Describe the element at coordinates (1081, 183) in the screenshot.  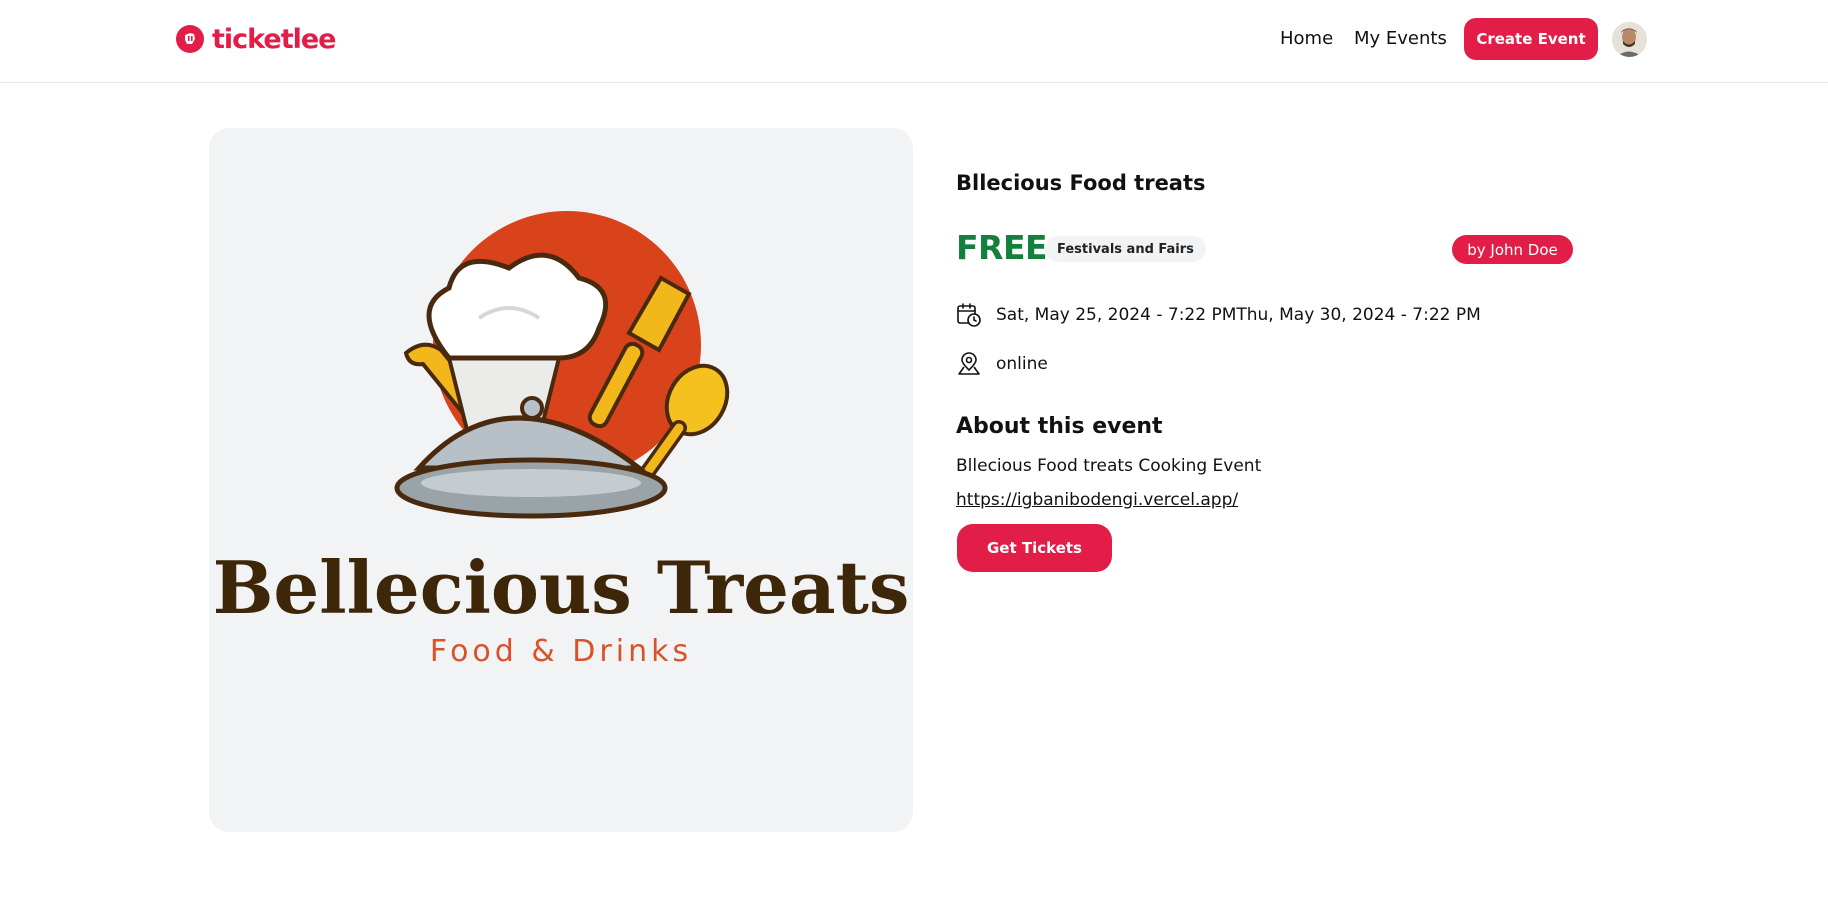
I see `event-title: Bllecious Food treats` at that location.